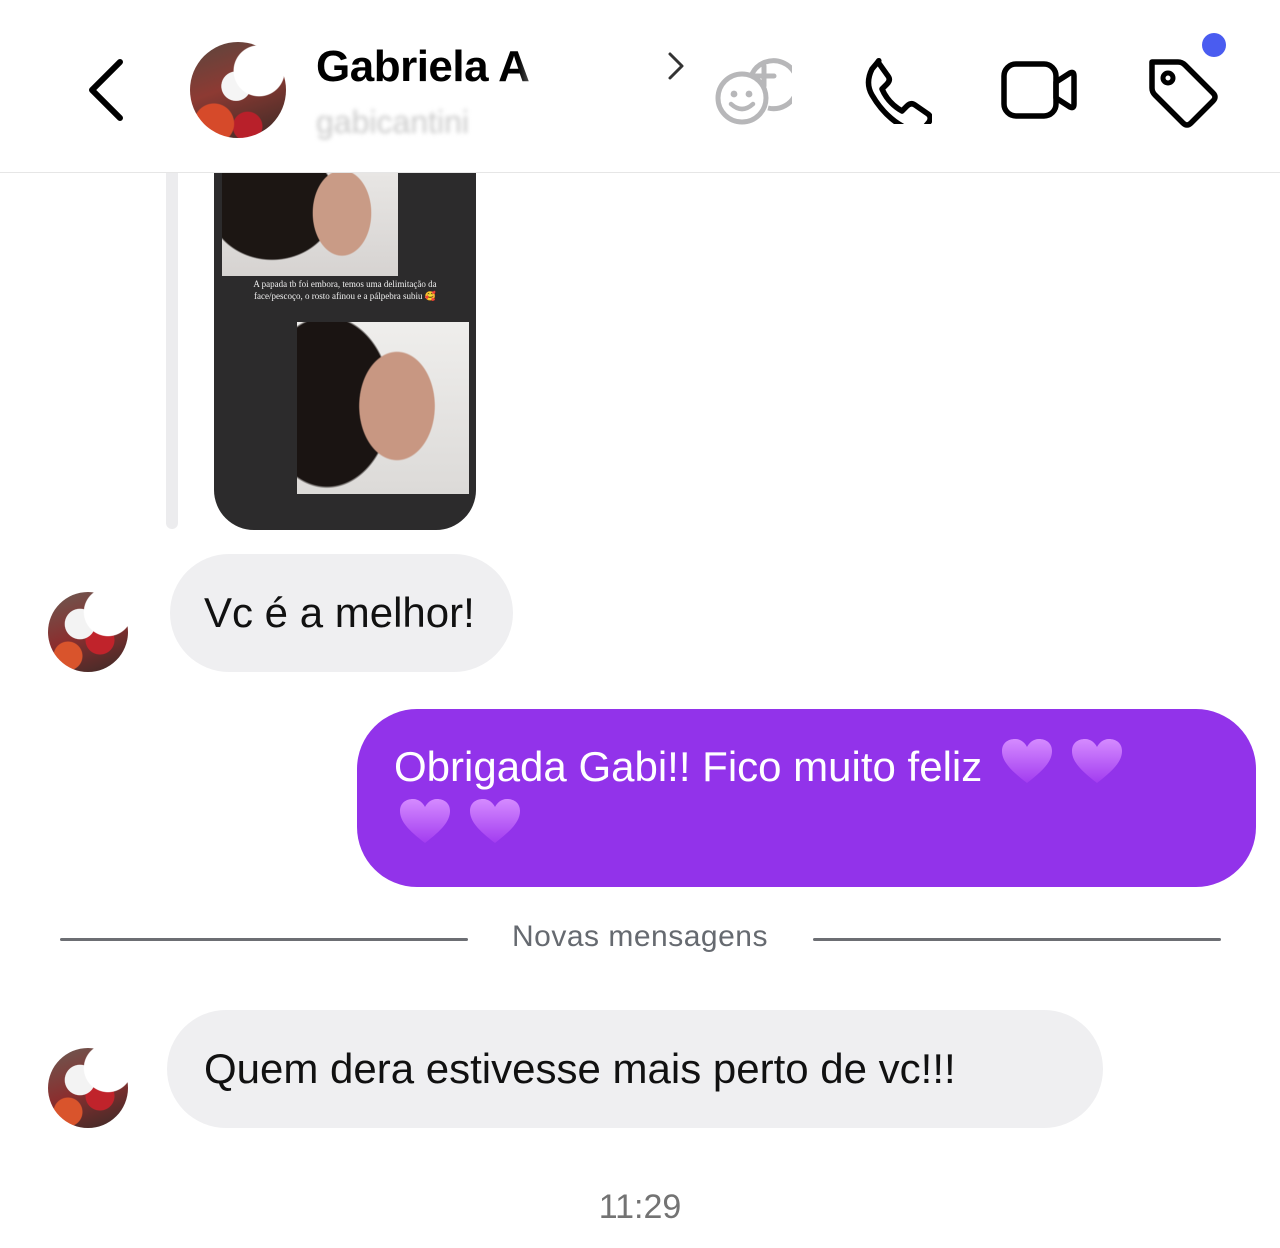  What do you see at coordinates (1184, 90) in the screenshot?
I see `tag-icon` at bounding box center [1184, 90].